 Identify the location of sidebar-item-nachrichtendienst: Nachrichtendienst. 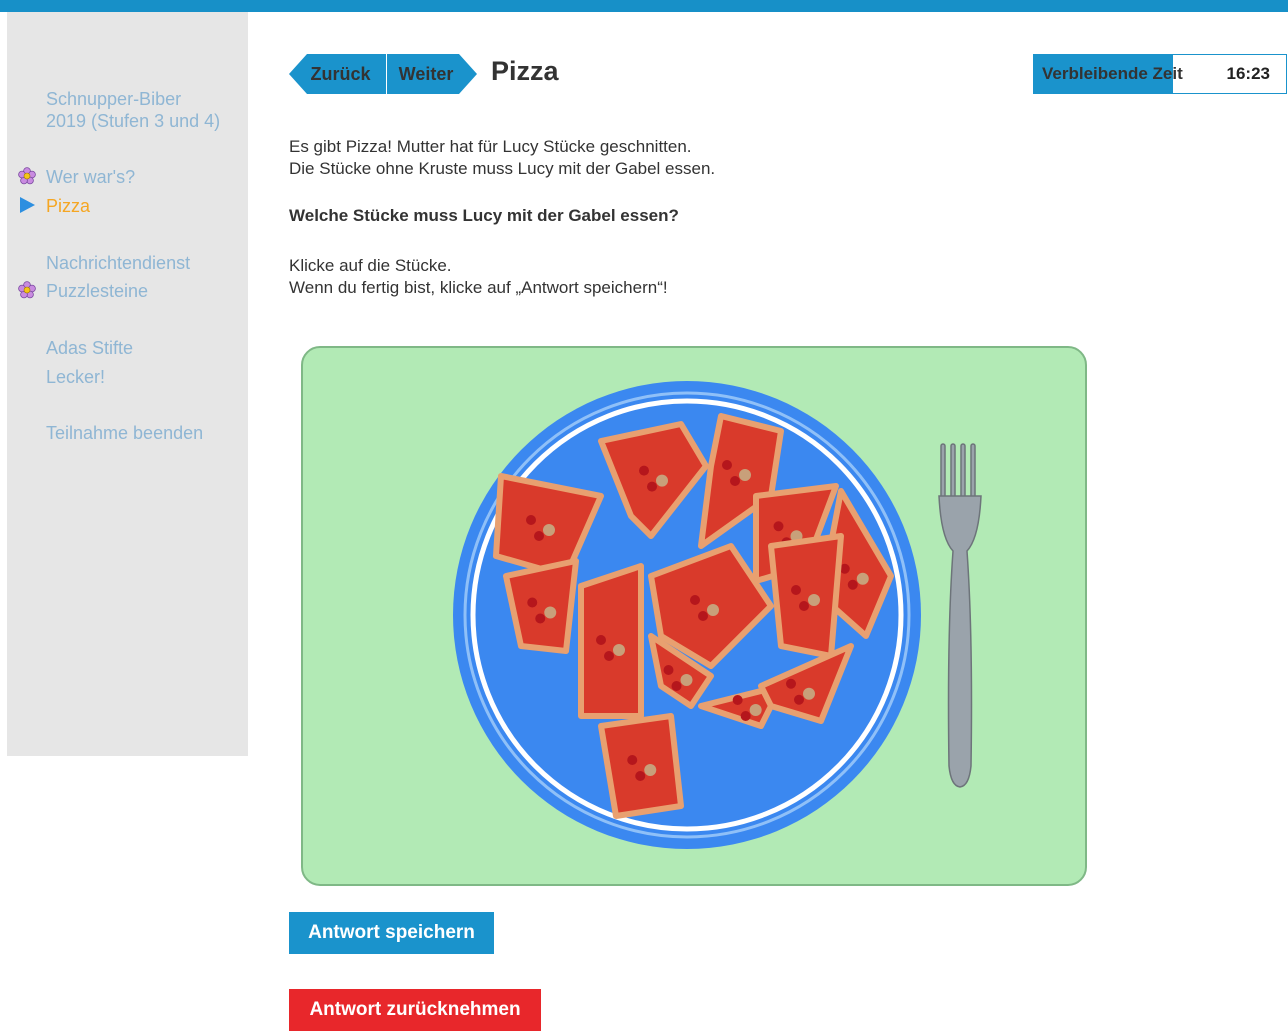
(118, 263).